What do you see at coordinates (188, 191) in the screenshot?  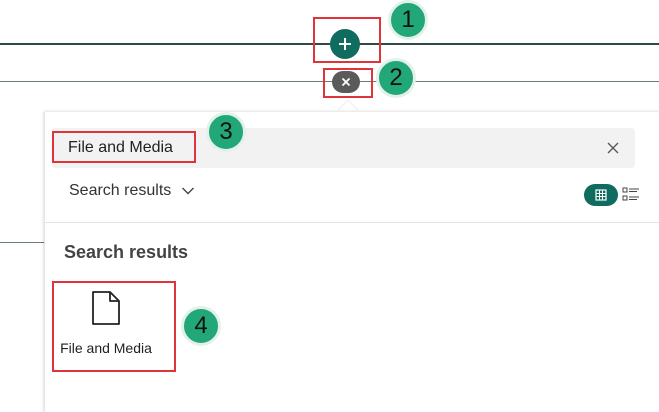 I see `chevron-down-icon` at bounding box center [188, 191].